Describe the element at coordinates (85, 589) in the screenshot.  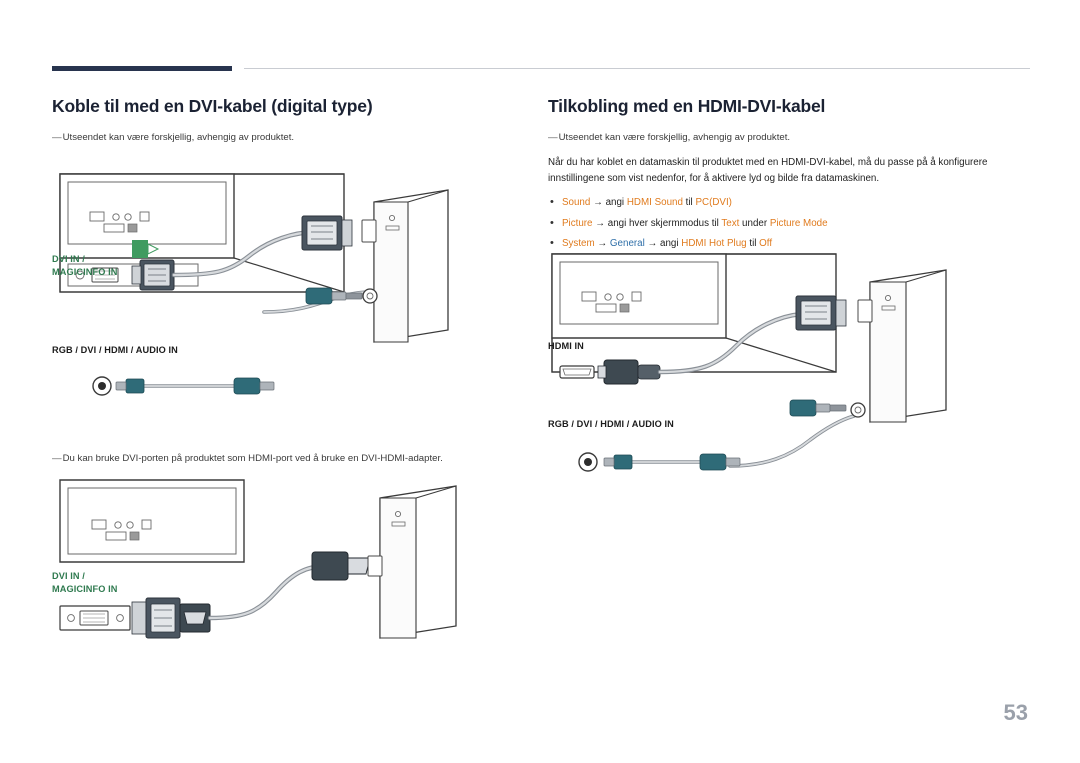
I see `left-label-magicinfo-in-2: MAGICINFO IN` at that location.